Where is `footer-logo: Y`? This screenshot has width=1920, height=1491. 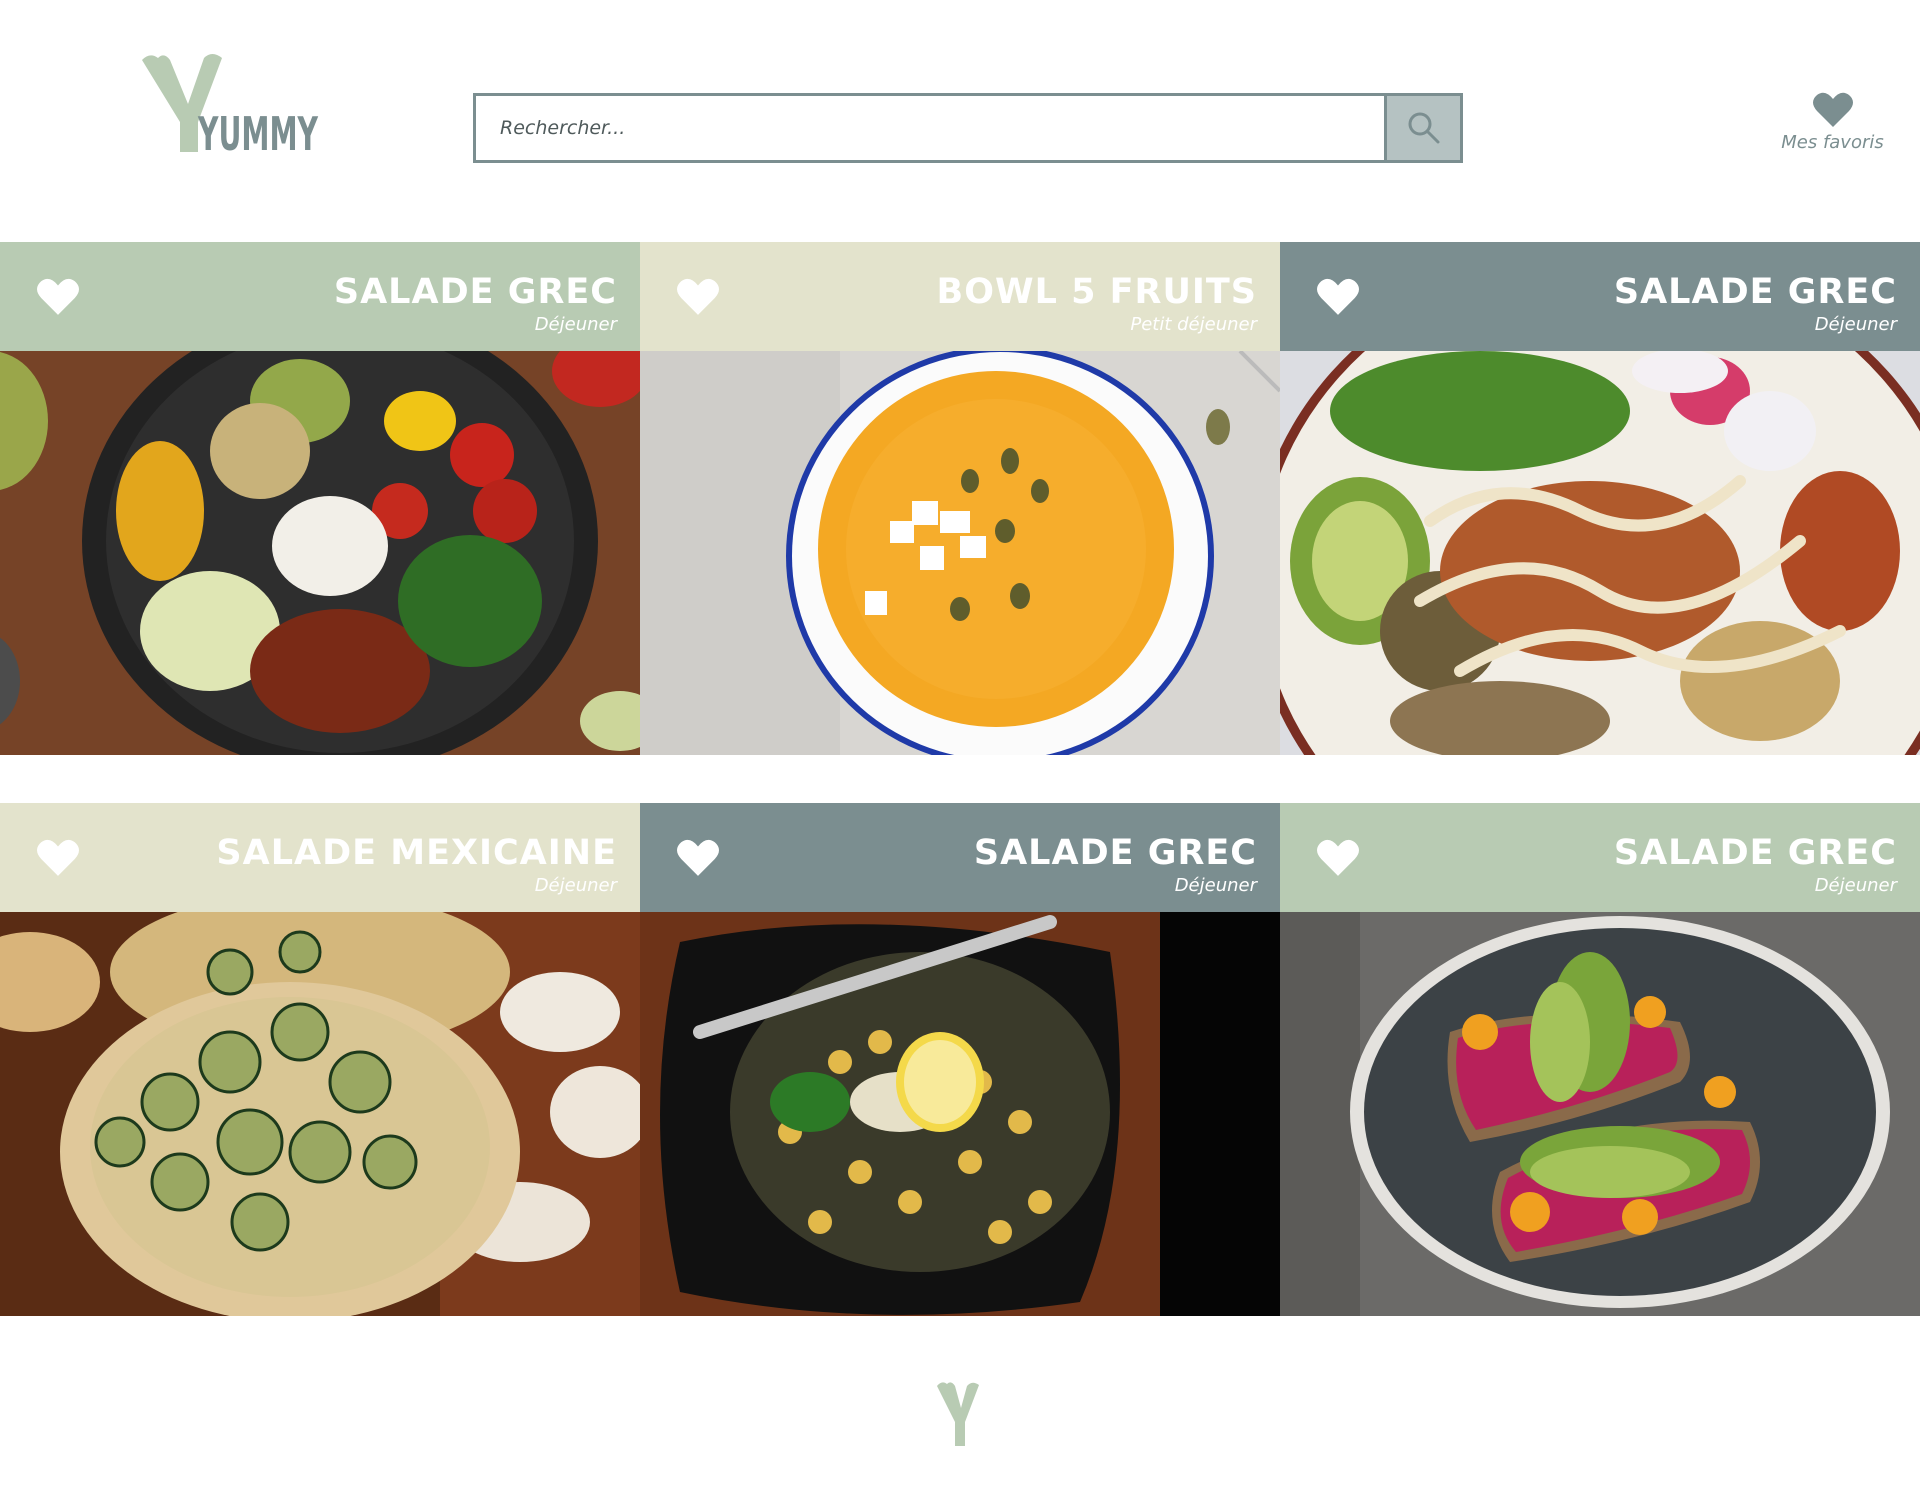 footer-logo: Y is located at coordinates (958, 1415).